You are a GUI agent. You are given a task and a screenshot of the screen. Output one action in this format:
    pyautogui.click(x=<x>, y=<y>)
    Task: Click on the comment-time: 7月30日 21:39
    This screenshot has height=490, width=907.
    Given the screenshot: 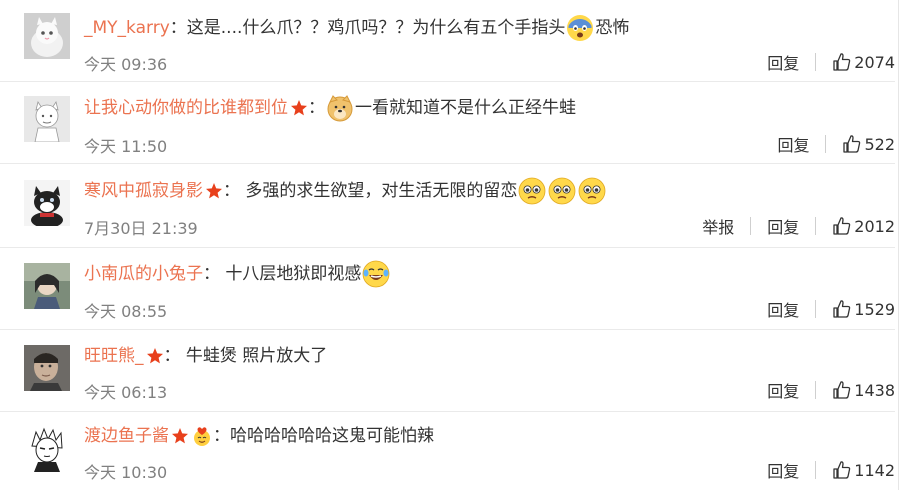 What is the action you would take?
    pyautogui.click(x=141, y=228)
    